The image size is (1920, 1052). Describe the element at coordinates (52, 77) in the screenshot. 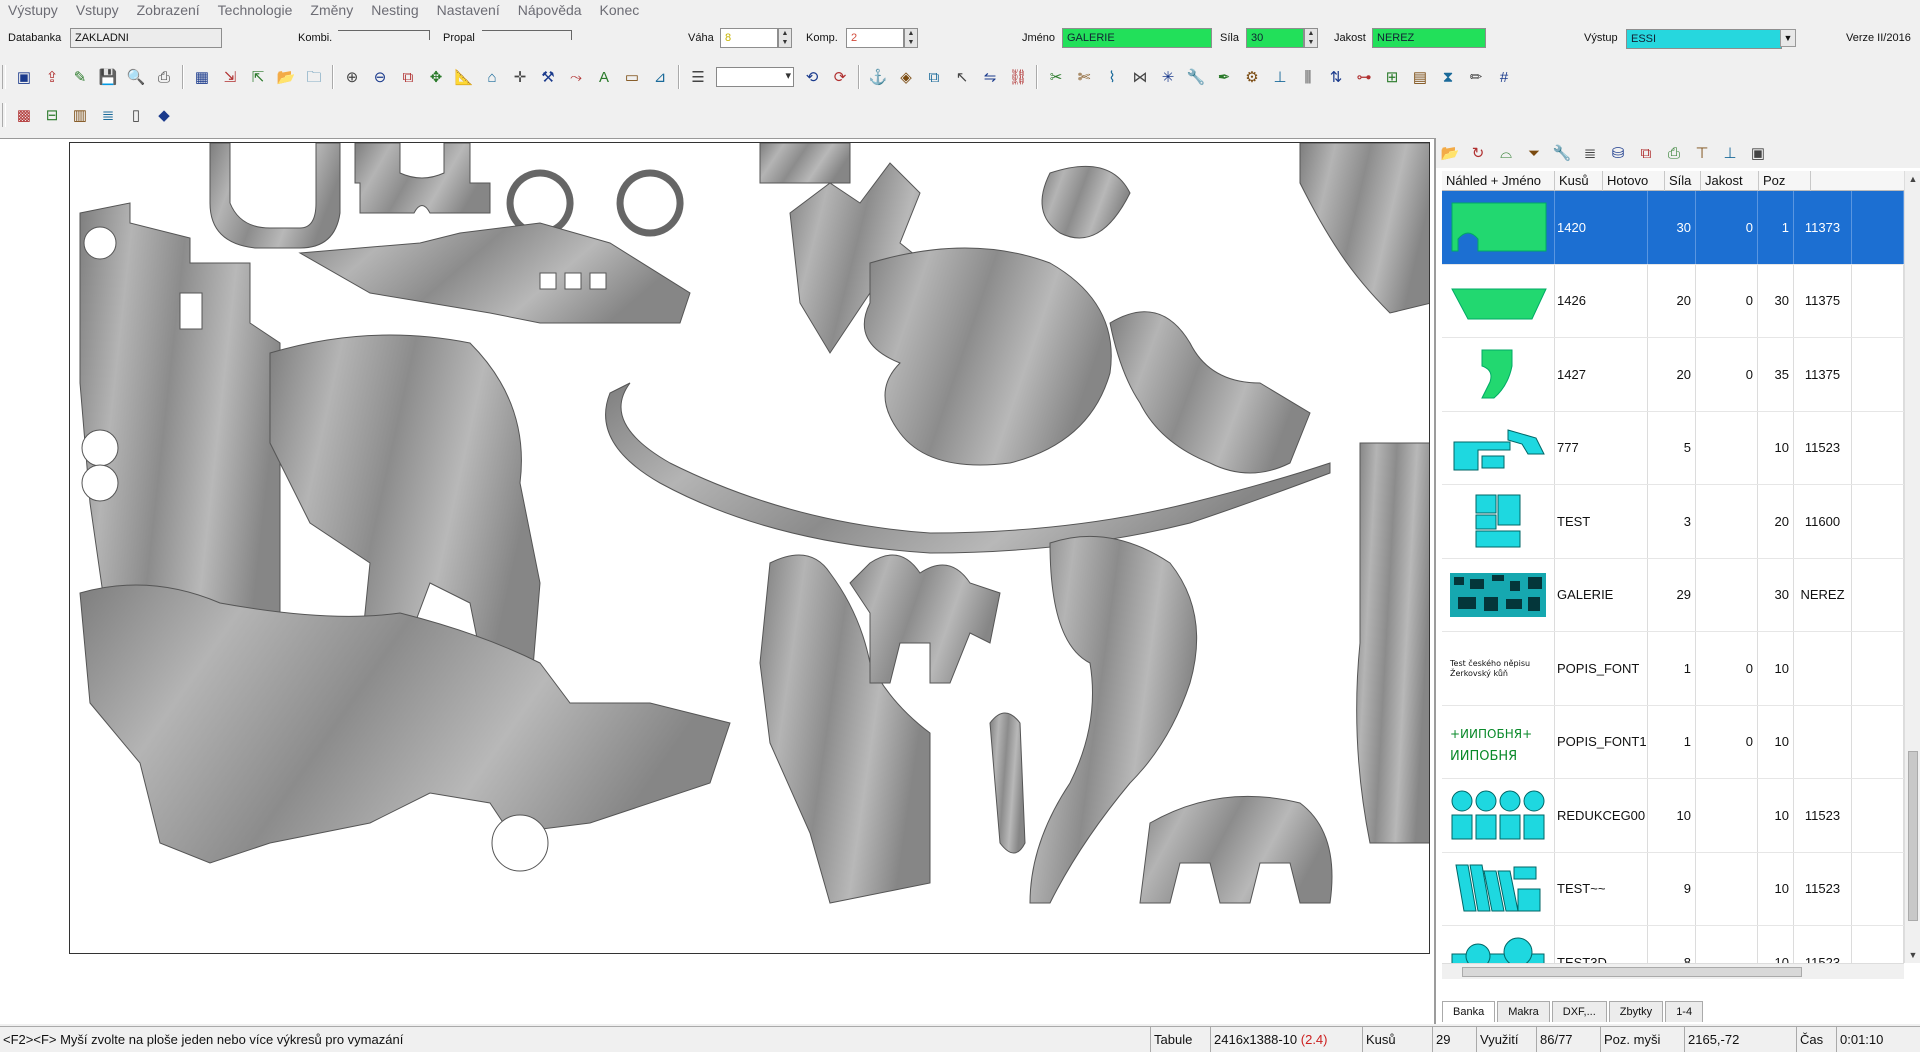

I see `load-icon: ⇪` at that location.